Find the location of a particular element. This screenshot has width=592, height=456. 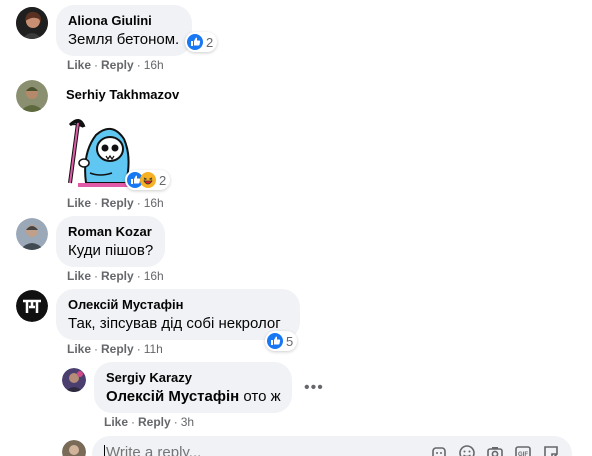

avatar-serhiy is located at coordinates (32, 96).